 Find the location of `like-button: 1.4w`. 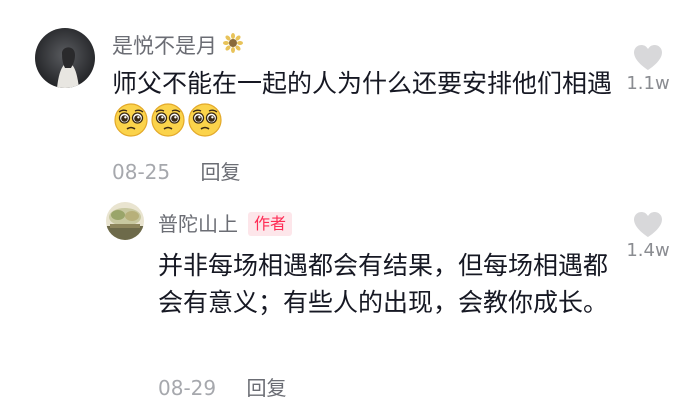

like-button: 1.4w is located at coordinates (648, 236).